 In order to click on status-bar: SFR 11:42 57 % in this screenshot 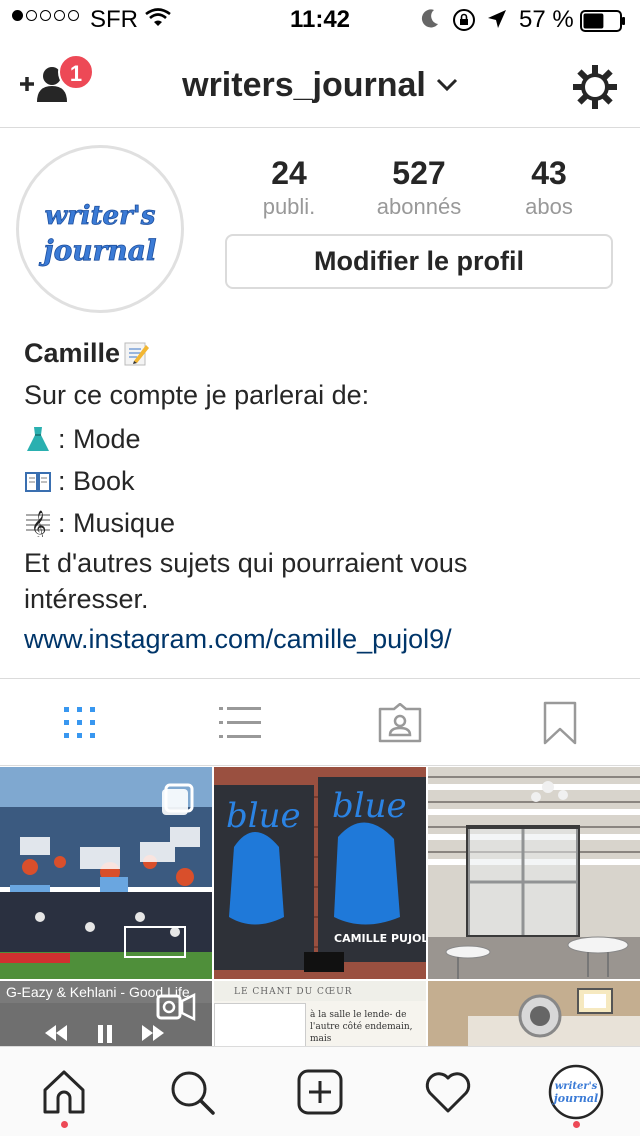, I will do `click(320, 20)`.